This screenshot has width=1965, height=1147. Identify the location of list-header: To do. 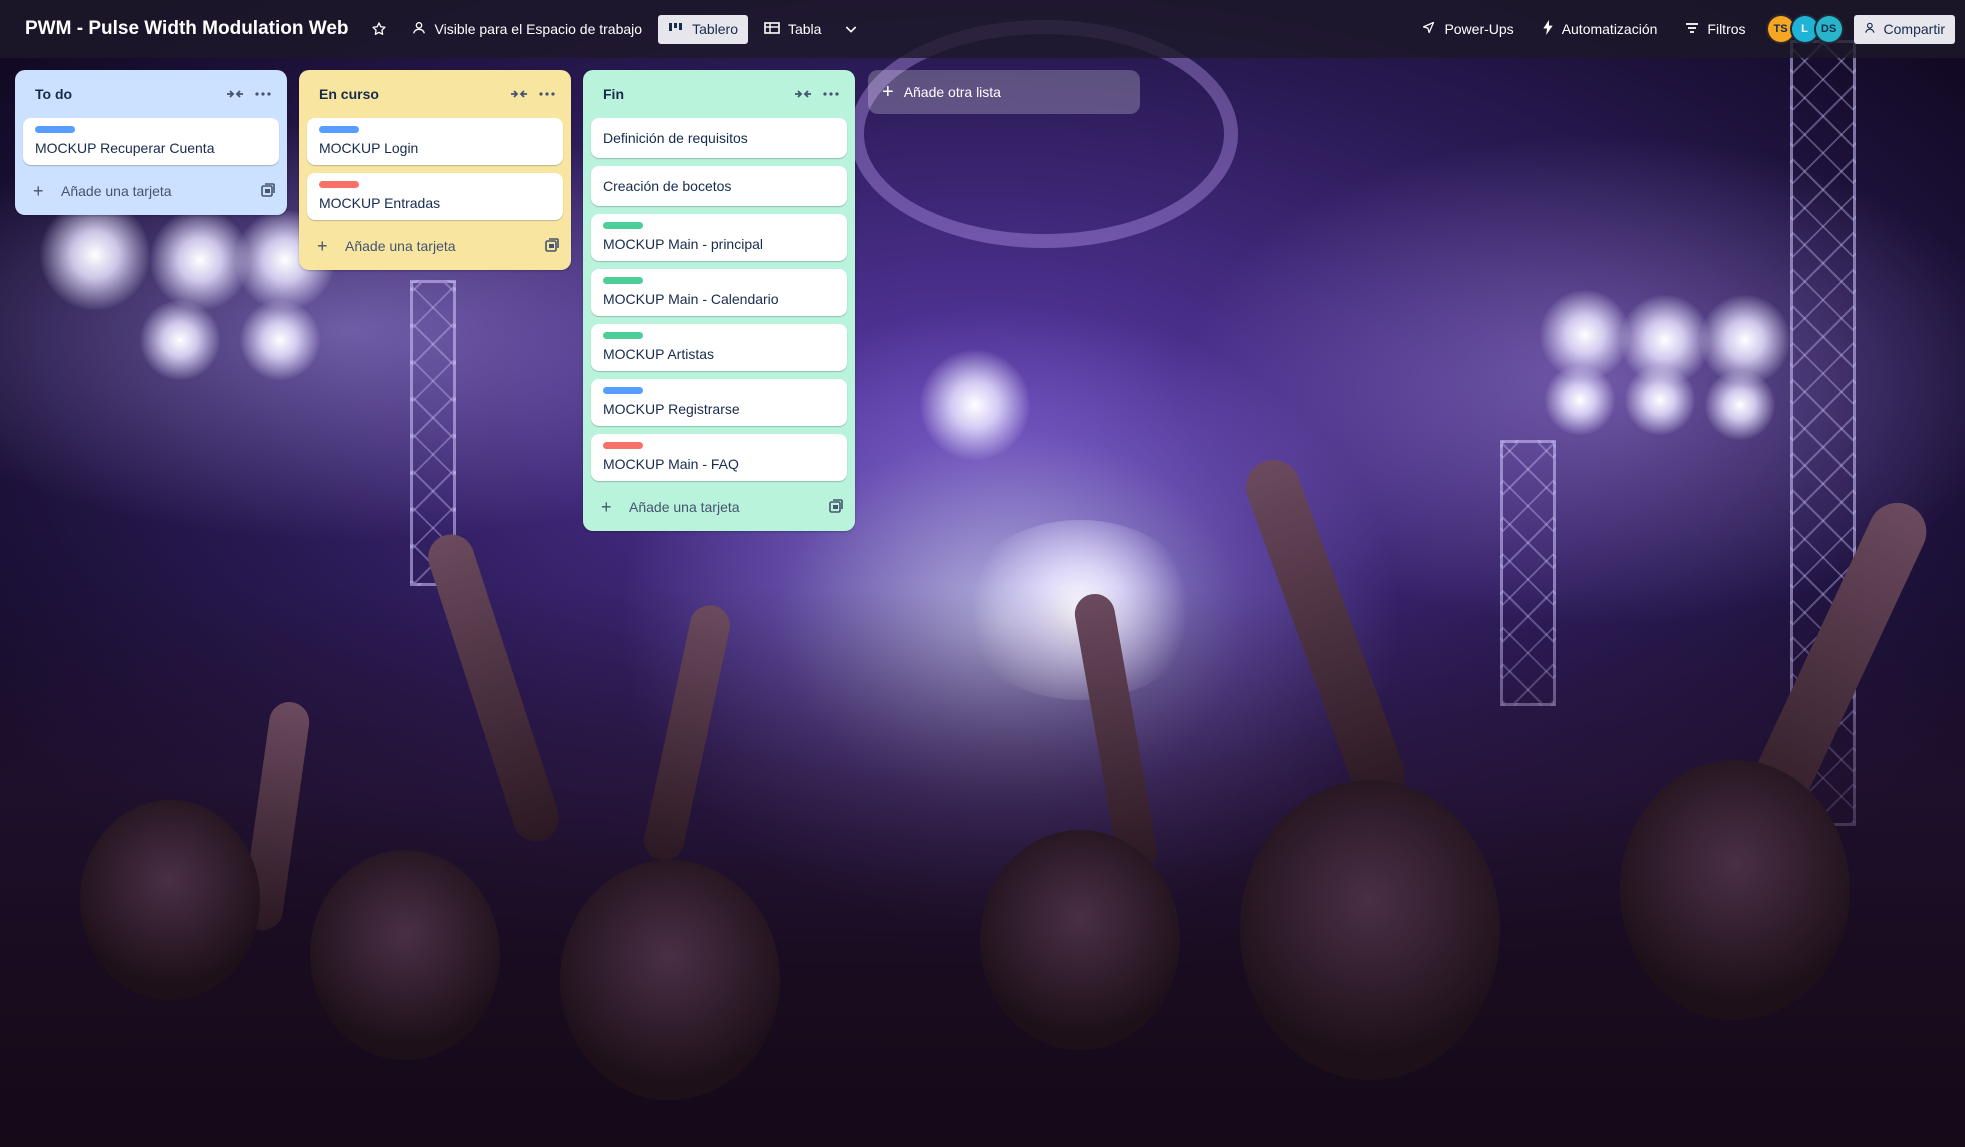
(151, 94).